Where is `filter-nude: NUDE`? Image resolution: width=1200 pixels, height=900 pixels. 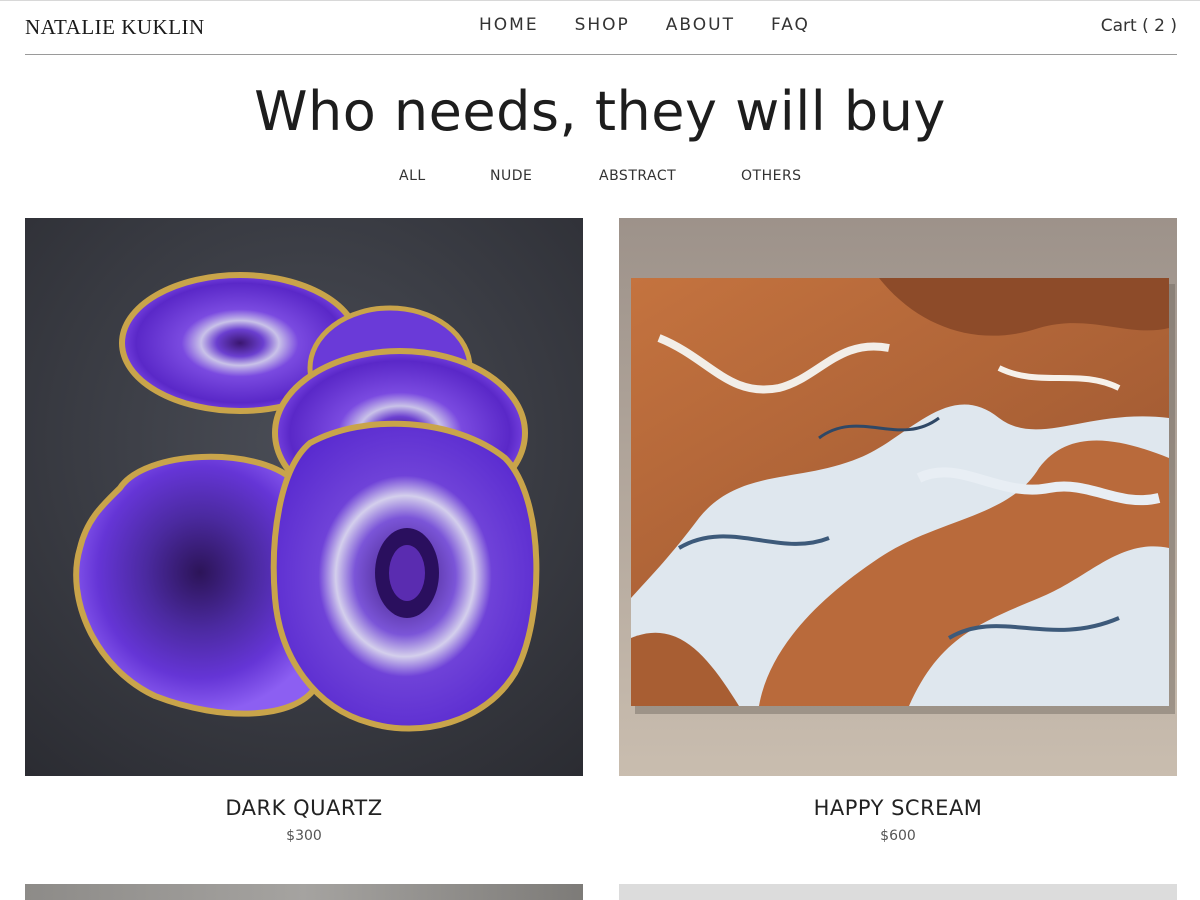 filter-nude: NUDE is located at coordinates (511, 176).